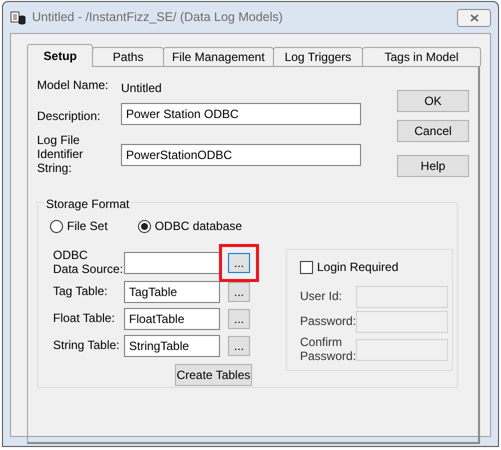  What do you see at coordinates (73, 86) in the screenshot?
I see `field-label: Model Name:` at bounding box center [73, 86].